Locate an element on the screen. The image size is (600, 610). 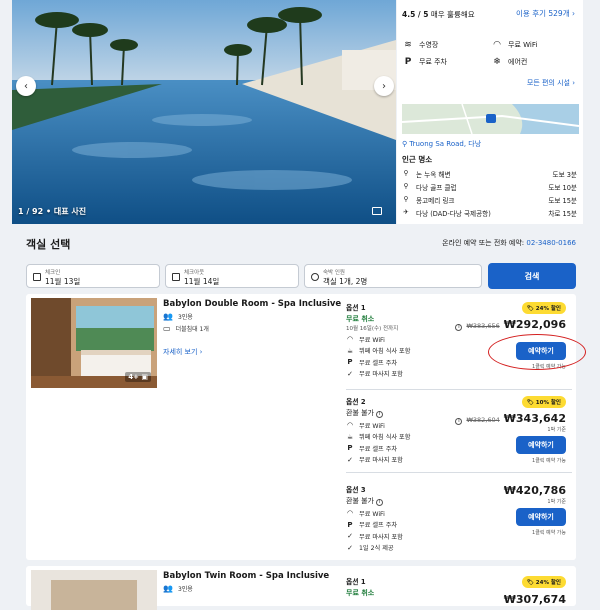
person-icon is located at coordinates (315, 277).